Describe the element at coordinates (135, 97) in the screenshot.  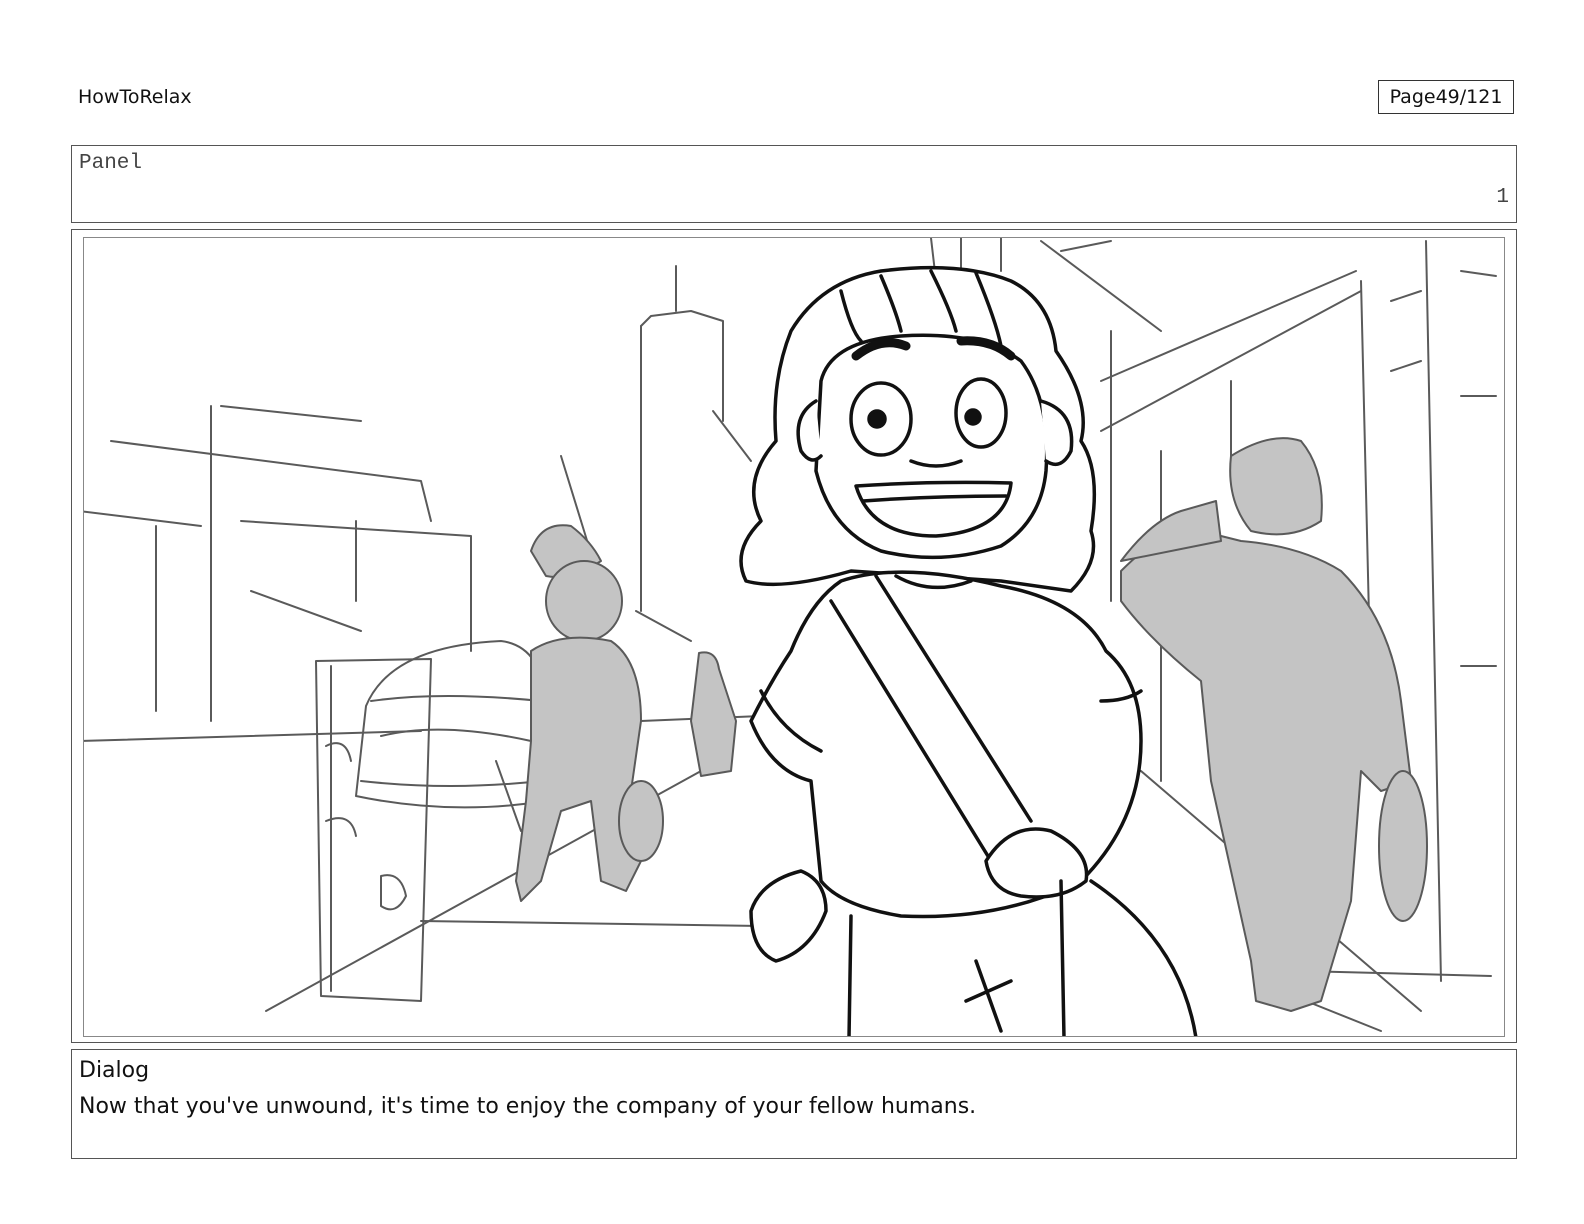
I see `document-title: HowToRelax` at that location.